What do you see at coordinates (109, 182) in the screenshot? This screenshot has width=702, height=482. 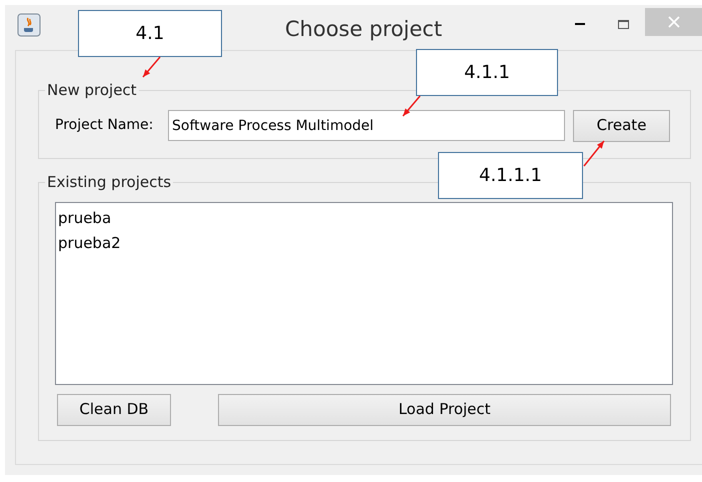 I see `group-title: Existing projects` at bounding box center [109, 182].